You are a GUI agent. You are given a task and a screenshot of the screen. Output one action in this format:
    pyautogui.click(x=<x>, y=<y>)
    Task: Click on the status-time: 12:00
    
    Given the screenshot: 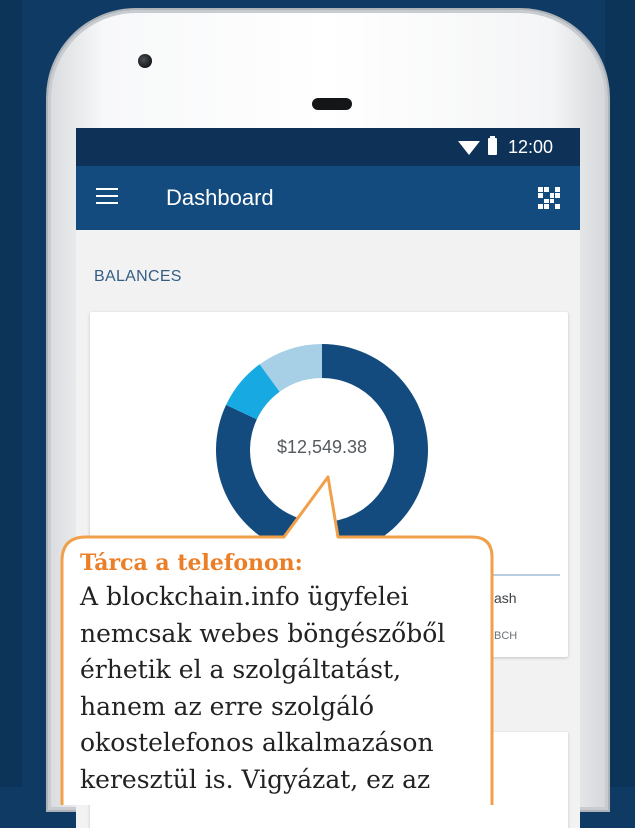 What is the action you would take?
    pyautogui.click(x=531, y=147)
    